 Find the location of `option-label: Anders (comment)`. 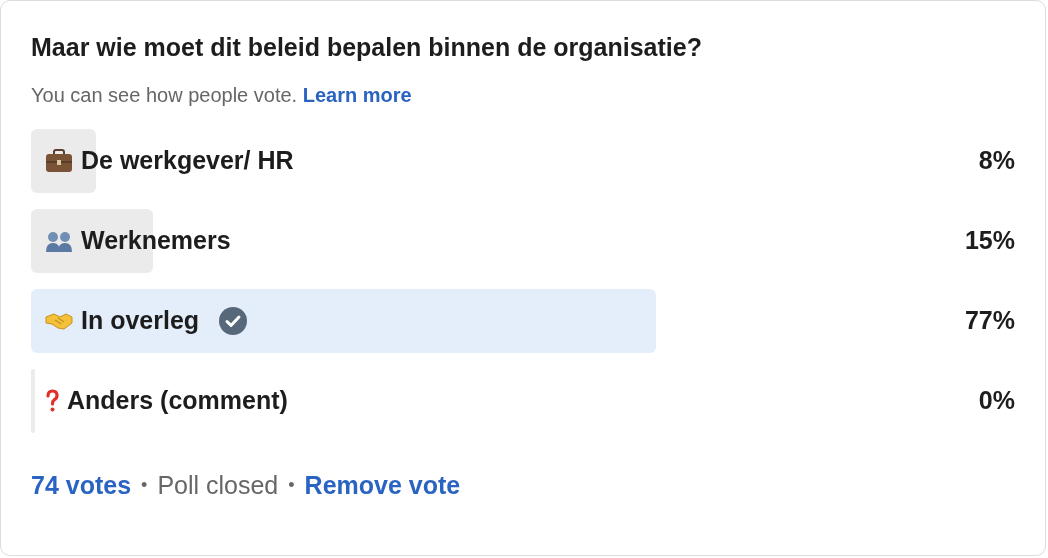

option-label: Anders (comment) is located at coordinates (177, 401).